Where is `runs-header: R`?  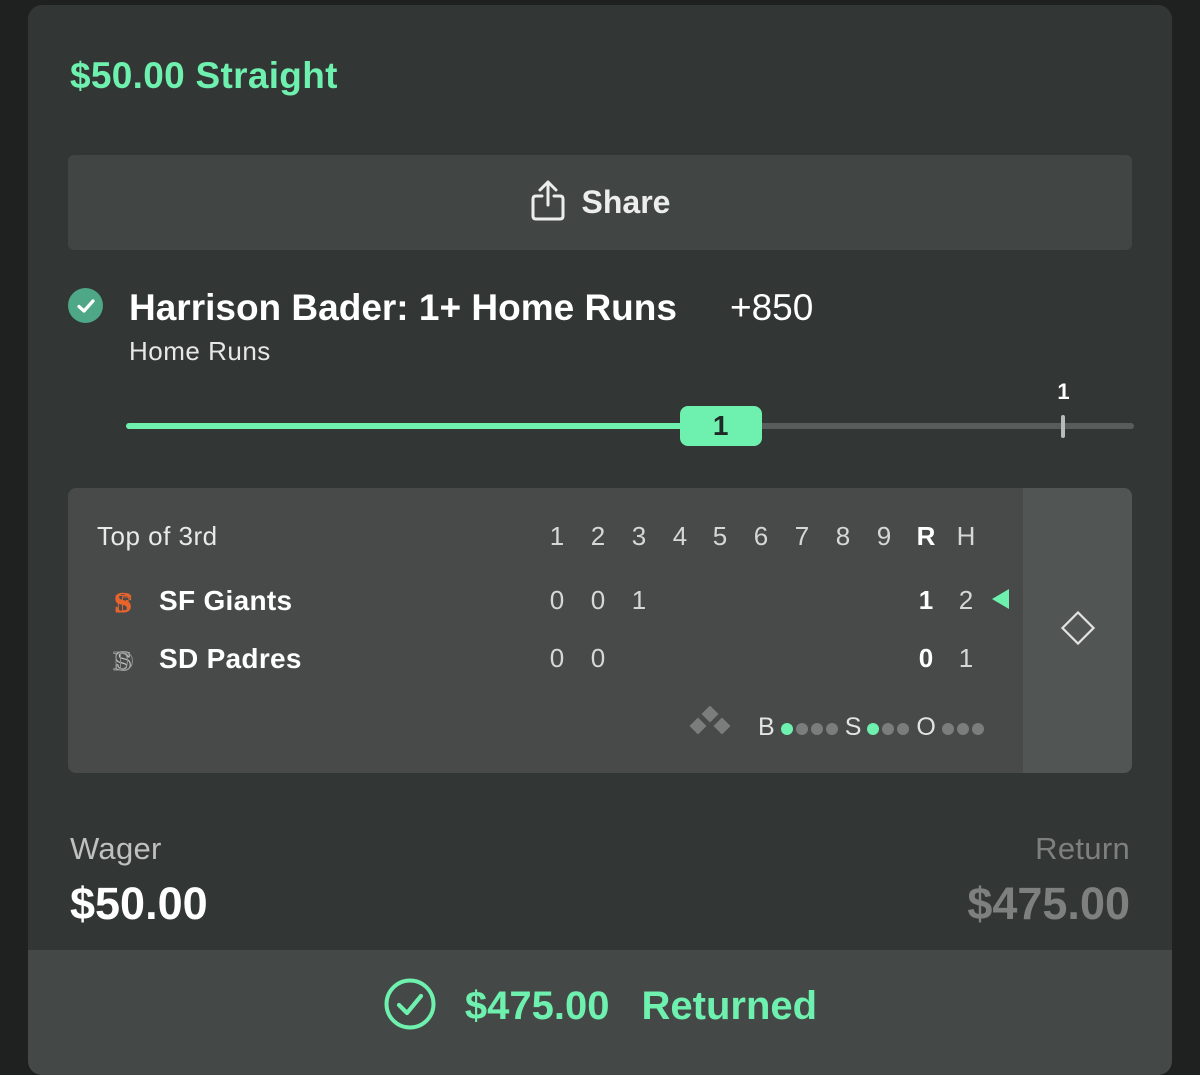 runs-header: R is located at coordinates (926, 536).